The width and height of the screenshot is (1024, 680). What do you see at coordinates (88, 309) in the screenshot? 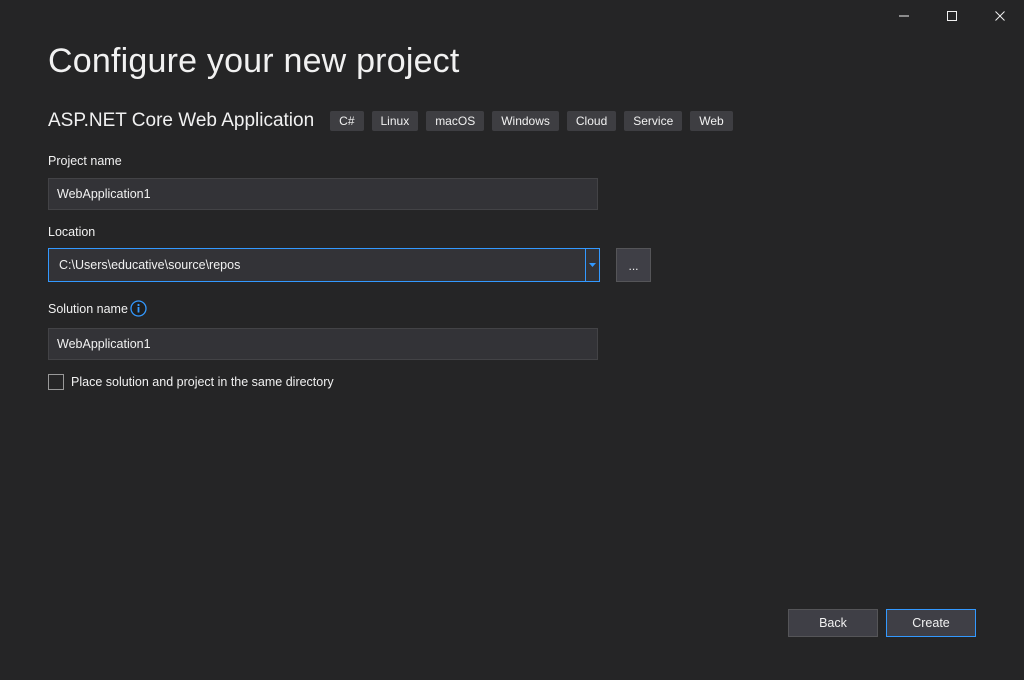
I see `solution-name-label: Solution name` at bounding box center [88, 309].